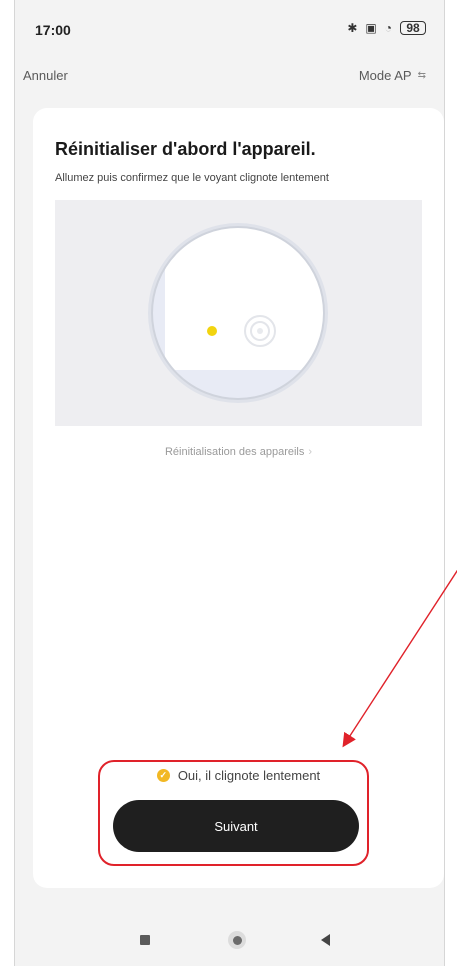 The width and height of the screenshot is (457, 966). What do you see at coordinates (163, 775) in the screenshot?
I see `check-icon: ✓` at bounding box center [163, 775].